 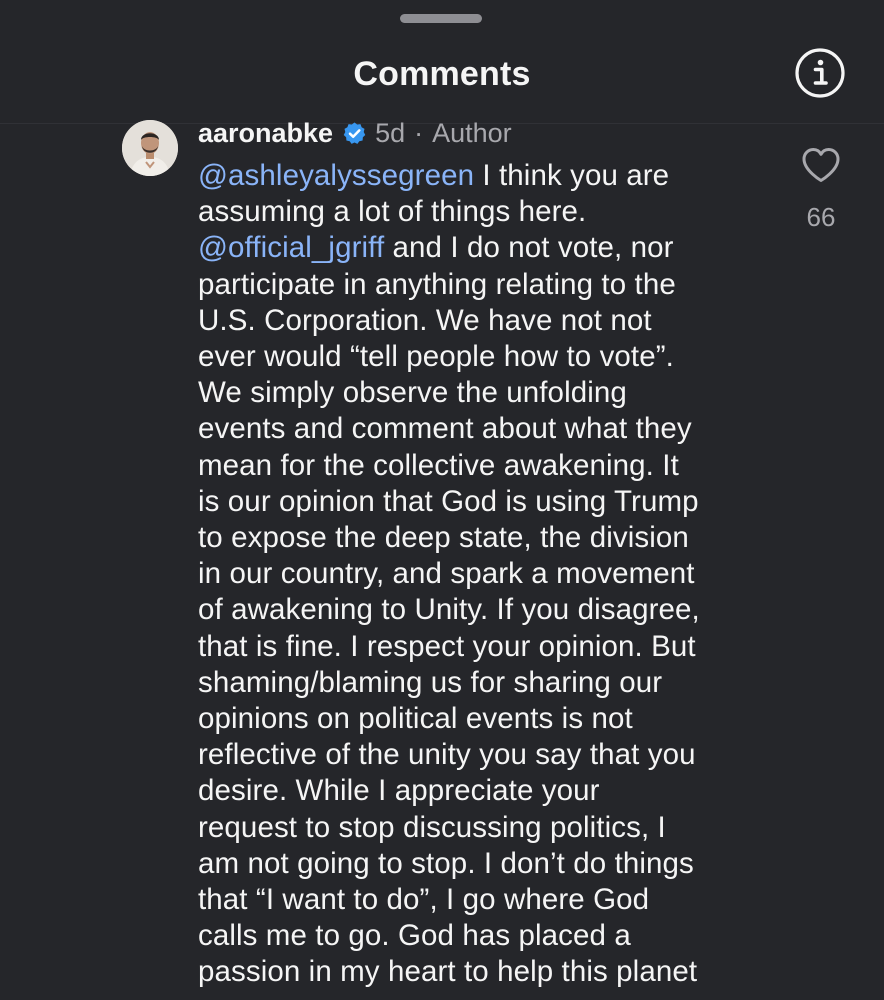 What do you see at coordinates (265, 133) in the screenshot?
I see `comment-username: aaronabke` at bounding box center [265, 133].